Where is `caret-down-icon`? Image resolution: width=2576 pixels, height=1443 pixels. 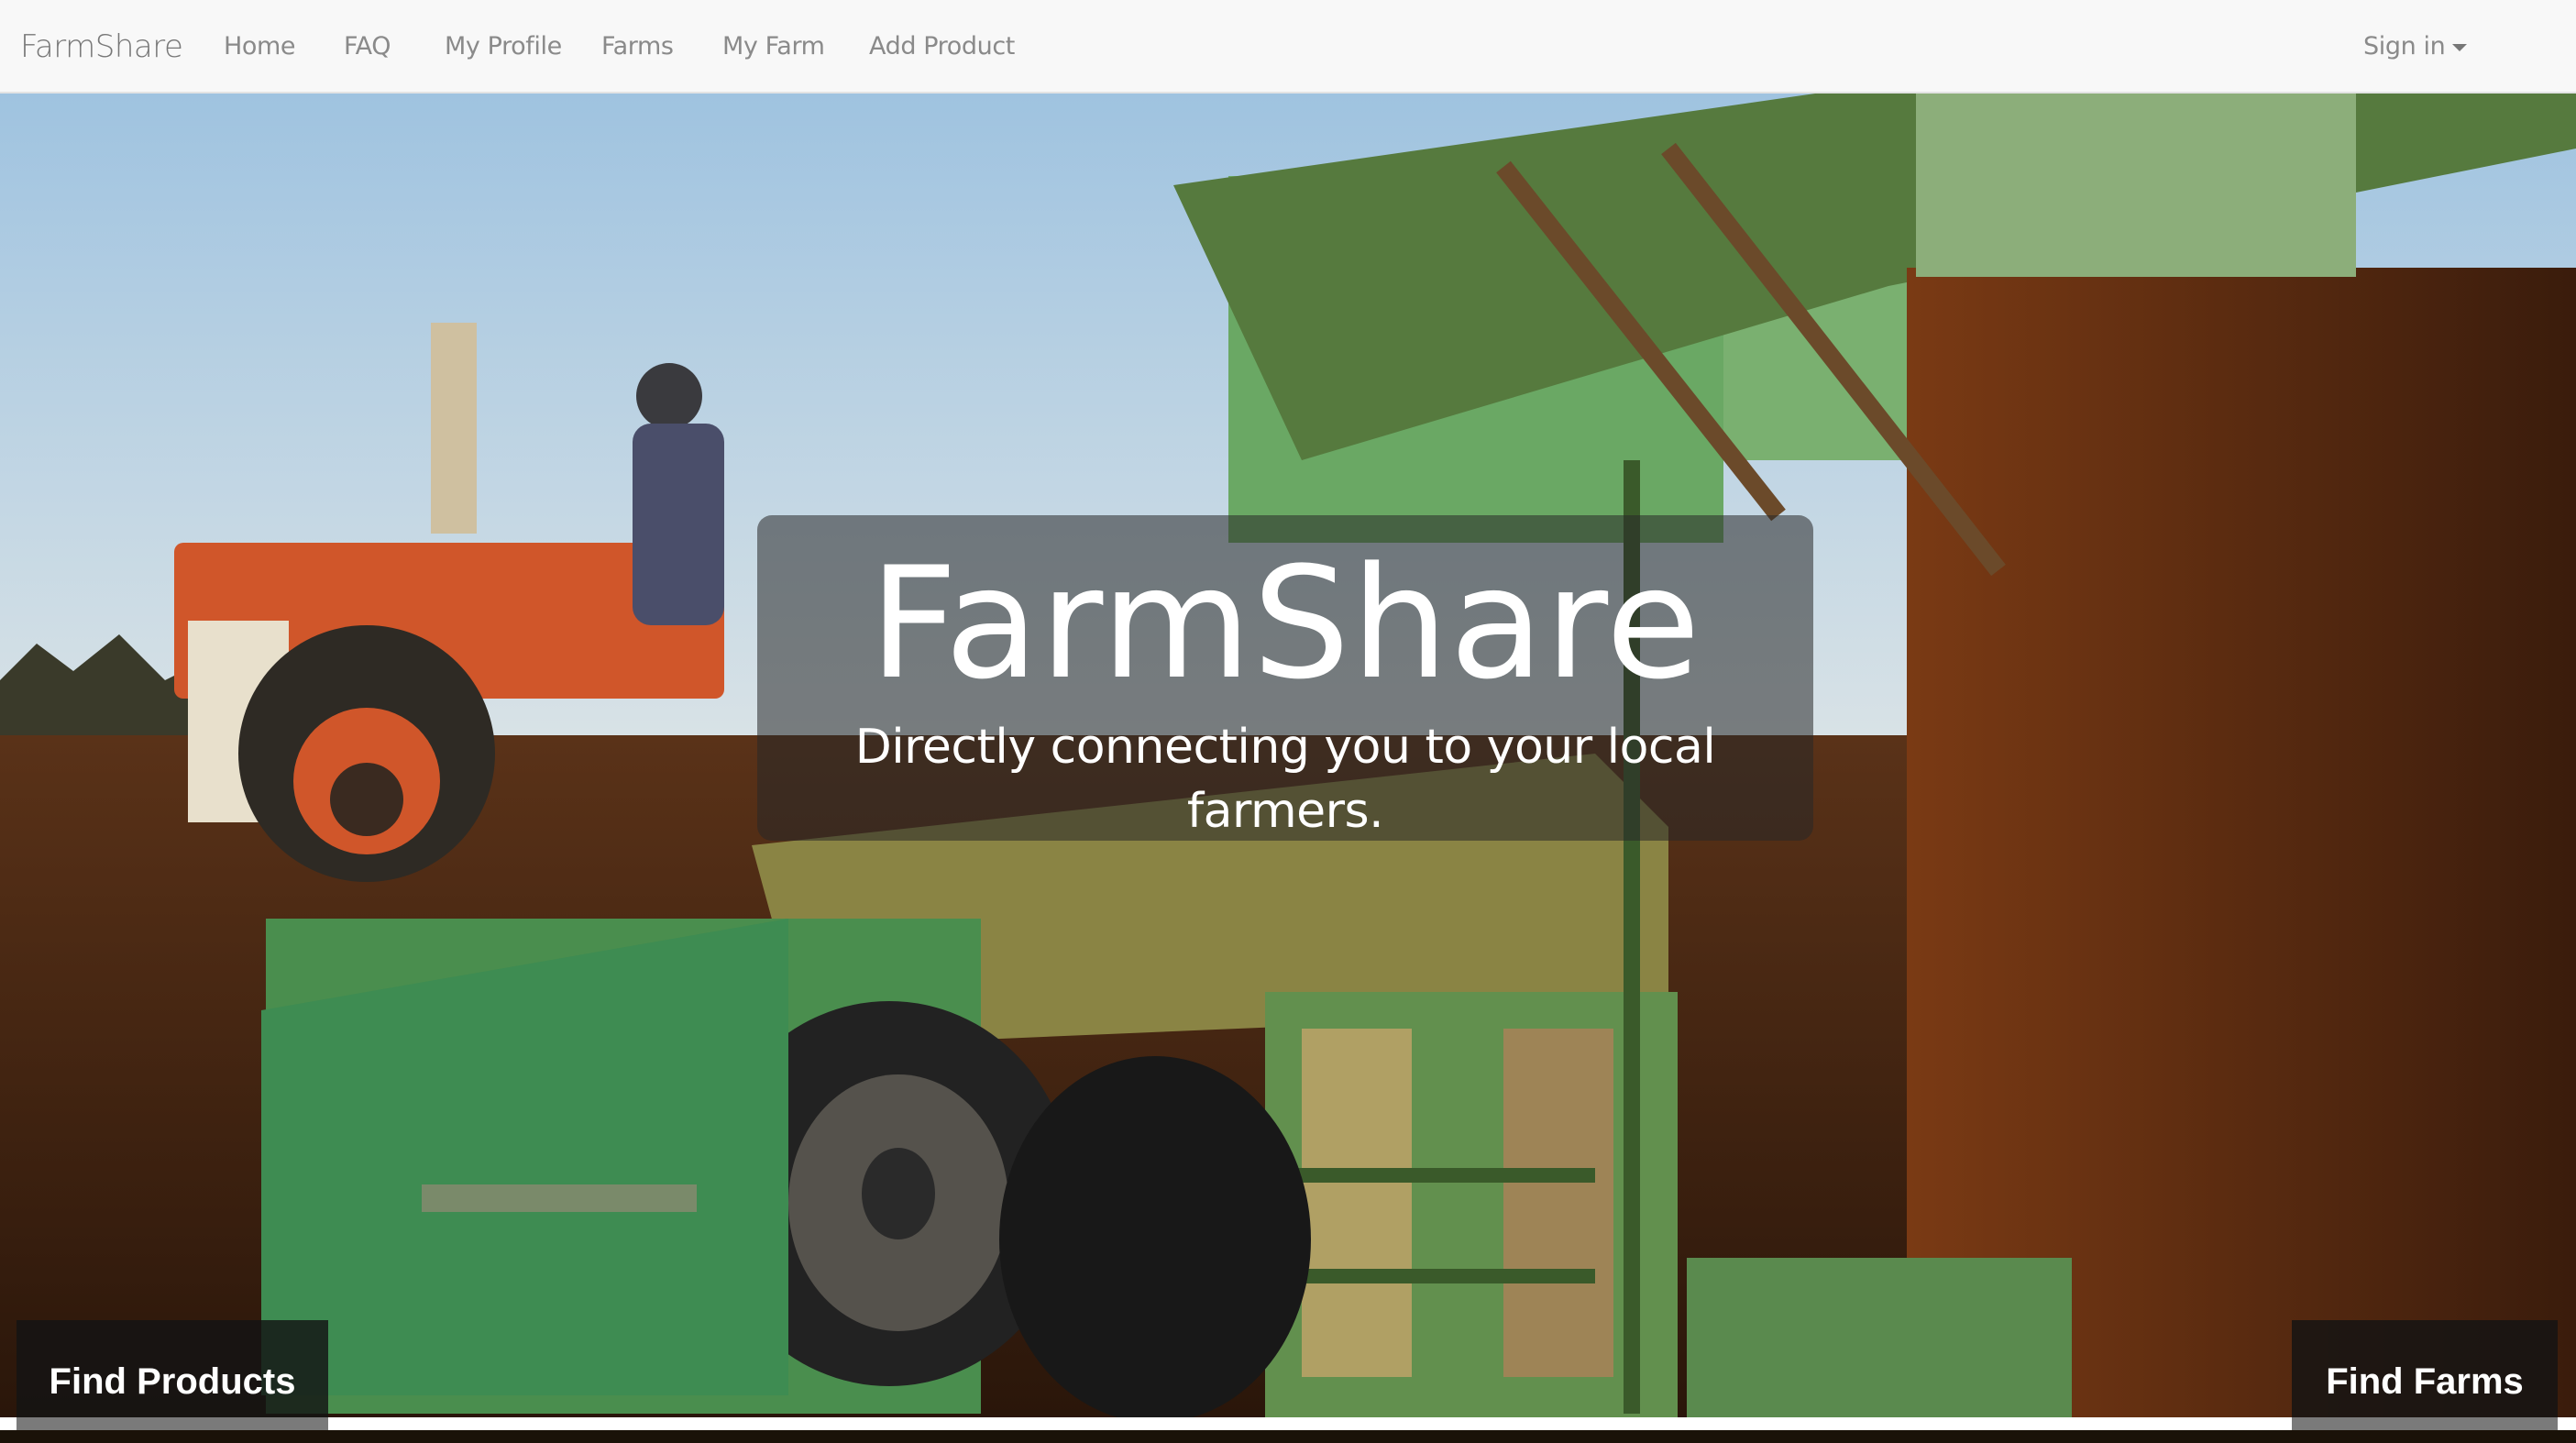 caret-down-icon is located at coordinates (2460, 47).